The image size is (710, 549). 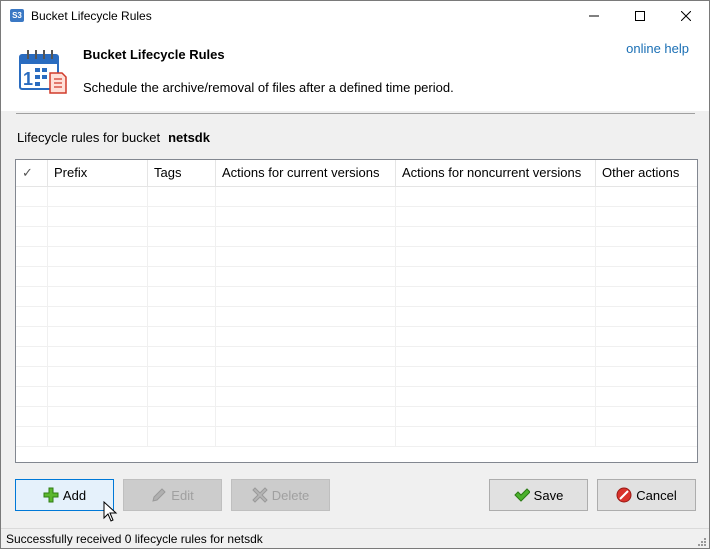 What do you see at coordinates (74, 495) in the screenshot?
I see `add-button-label: Add` at bounding box center [74, 495].